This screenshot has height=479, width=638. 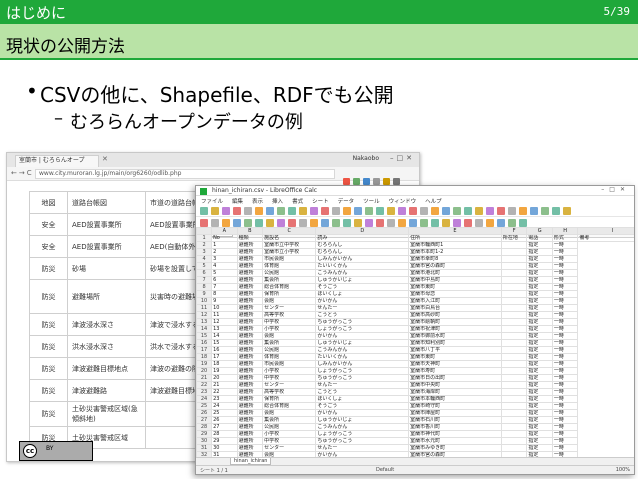 I want to click on status-zoom: 100%, so click(x=623, y=470).